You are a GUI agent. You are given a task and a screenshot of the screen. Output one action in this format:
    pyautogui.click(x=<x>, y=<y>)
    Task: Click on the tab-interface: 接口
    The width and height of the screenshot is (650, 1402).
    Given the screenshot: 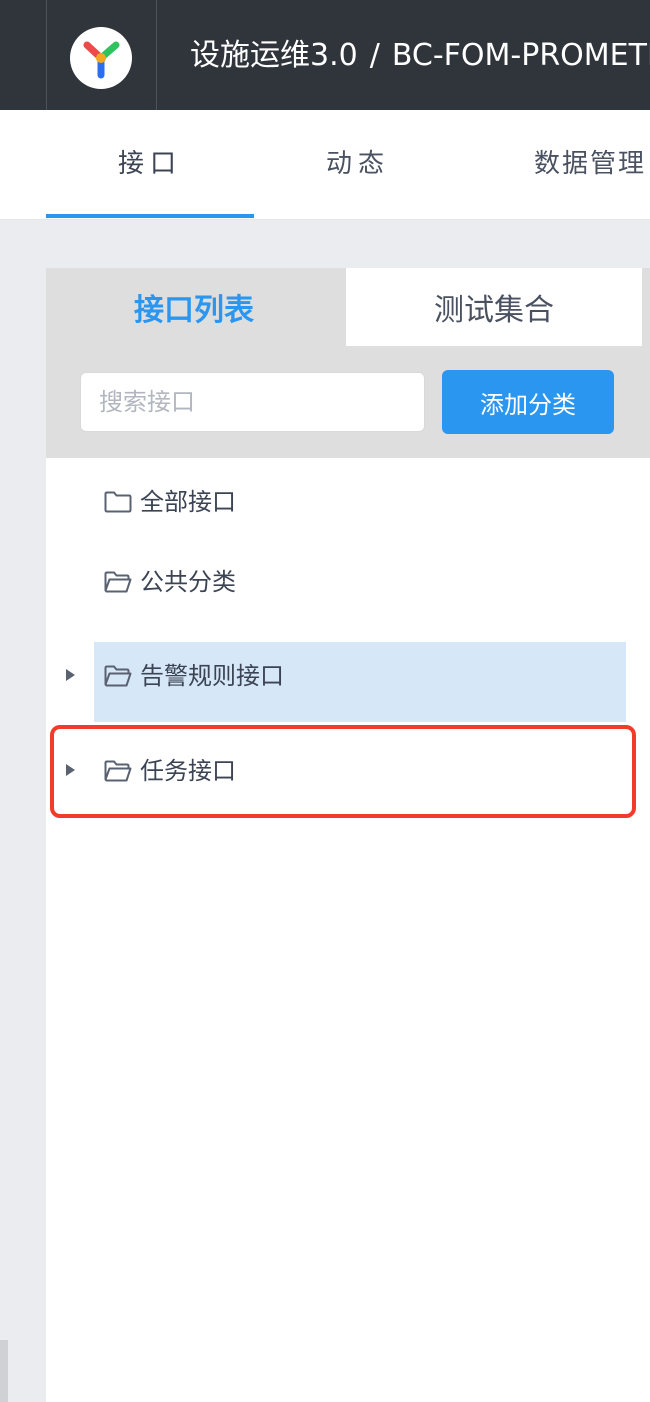 What is the action you would take?
    pyautogui.click(x=150, y=164)
    